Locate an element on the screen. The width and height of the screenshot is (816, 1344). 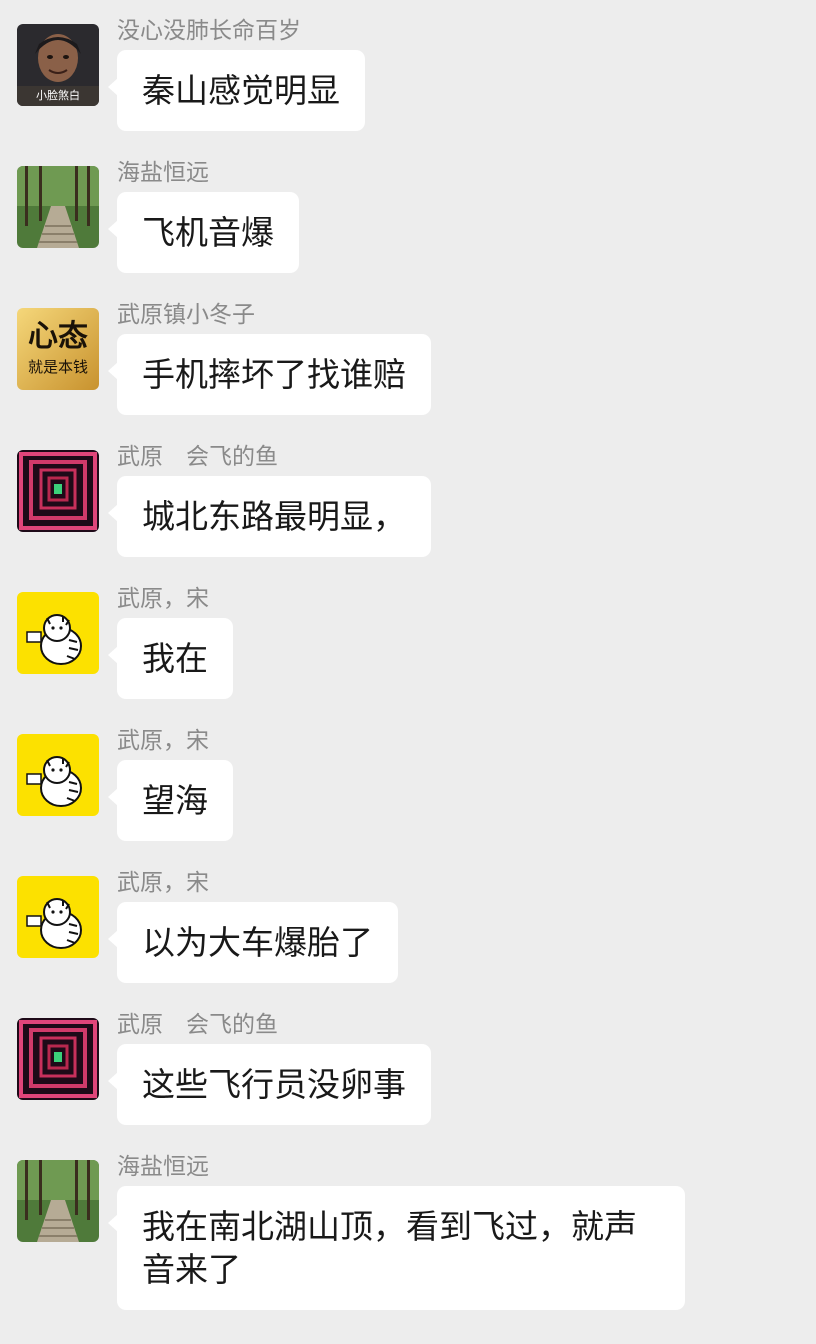
svg-text: 心态 is located at coordinates (58, 336).